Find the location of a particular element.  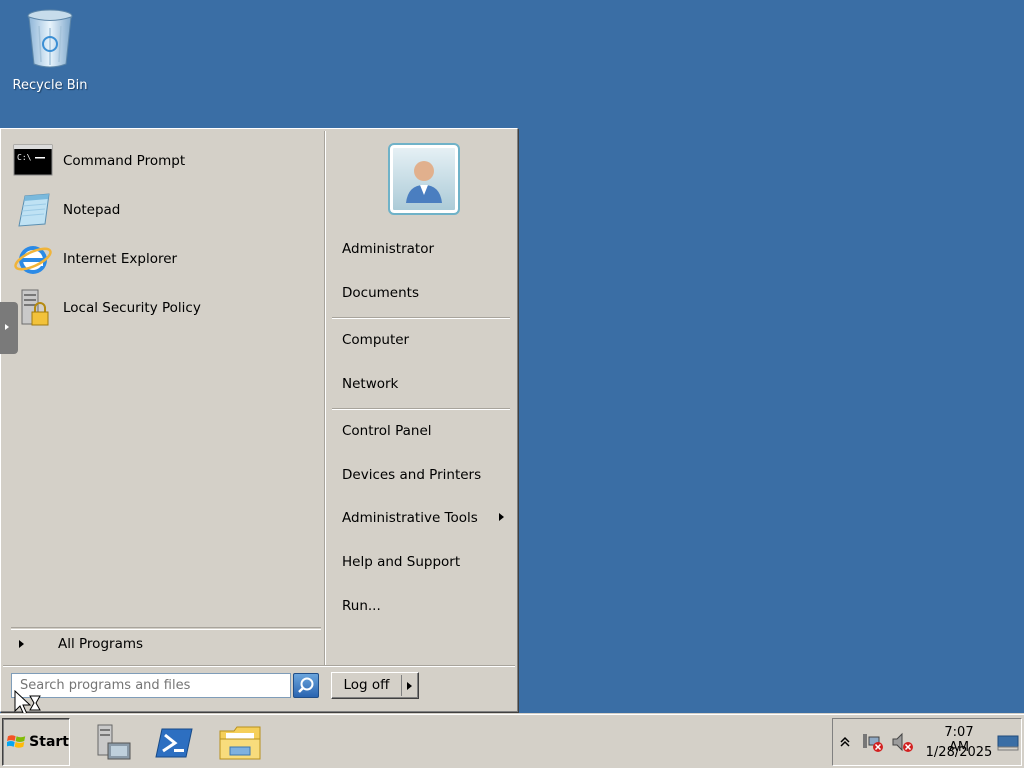

taskbar: Start 7:07 AM 1/28/2025 is located at coordinates (512, 741).